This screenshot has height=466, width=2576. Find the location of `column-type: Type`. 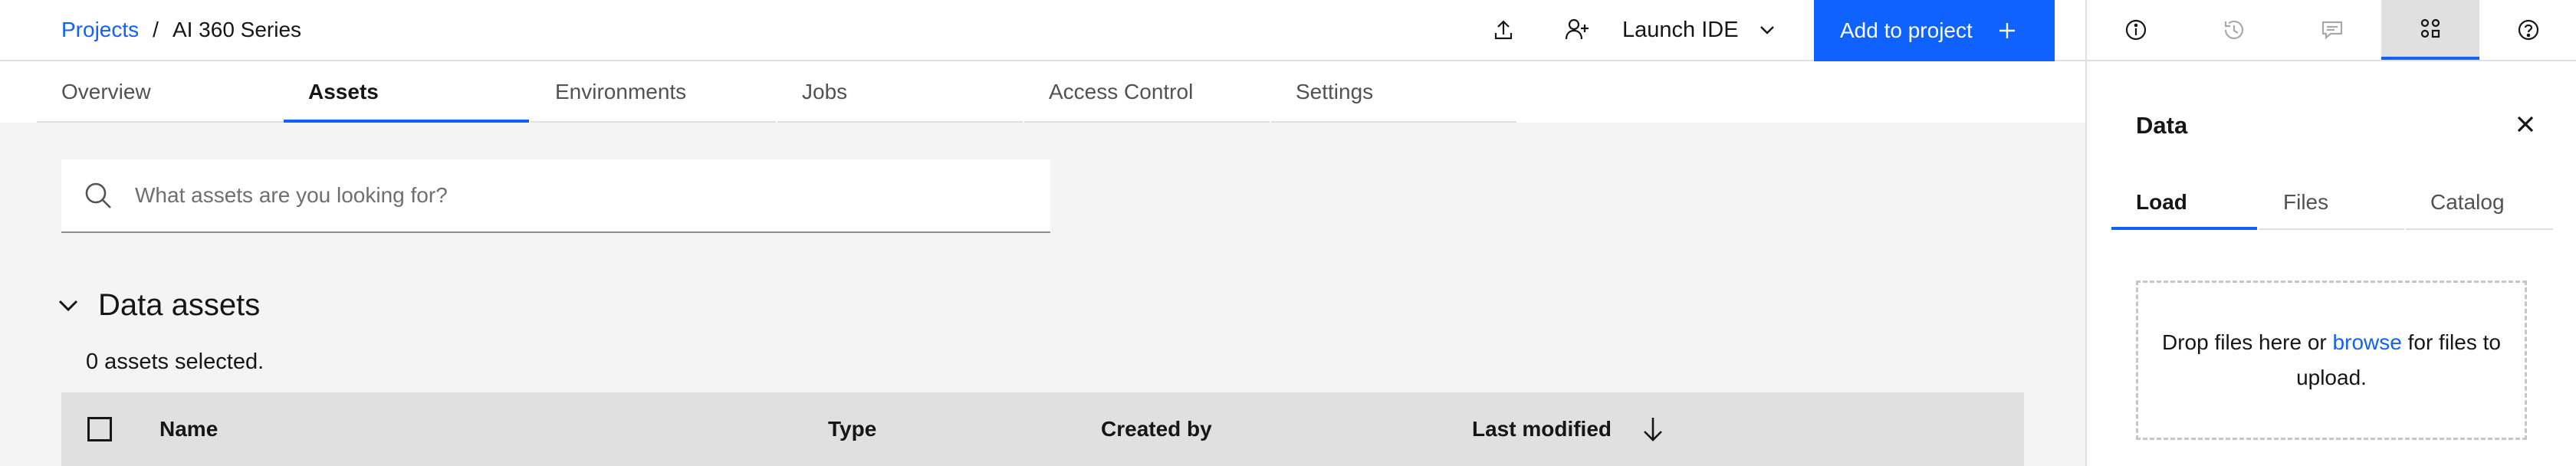

column-type: Type is located at coordinates (852, 429).